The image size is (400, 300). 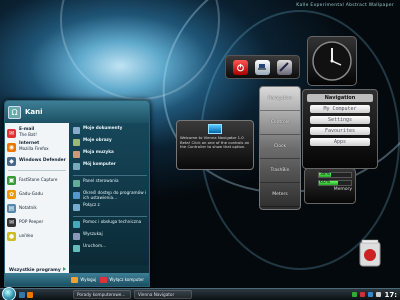 What do you see at coordinates (77, 112) in the screenshot?
I see `start-menu-header: Ω Kani` at bounding box center [77, 112].